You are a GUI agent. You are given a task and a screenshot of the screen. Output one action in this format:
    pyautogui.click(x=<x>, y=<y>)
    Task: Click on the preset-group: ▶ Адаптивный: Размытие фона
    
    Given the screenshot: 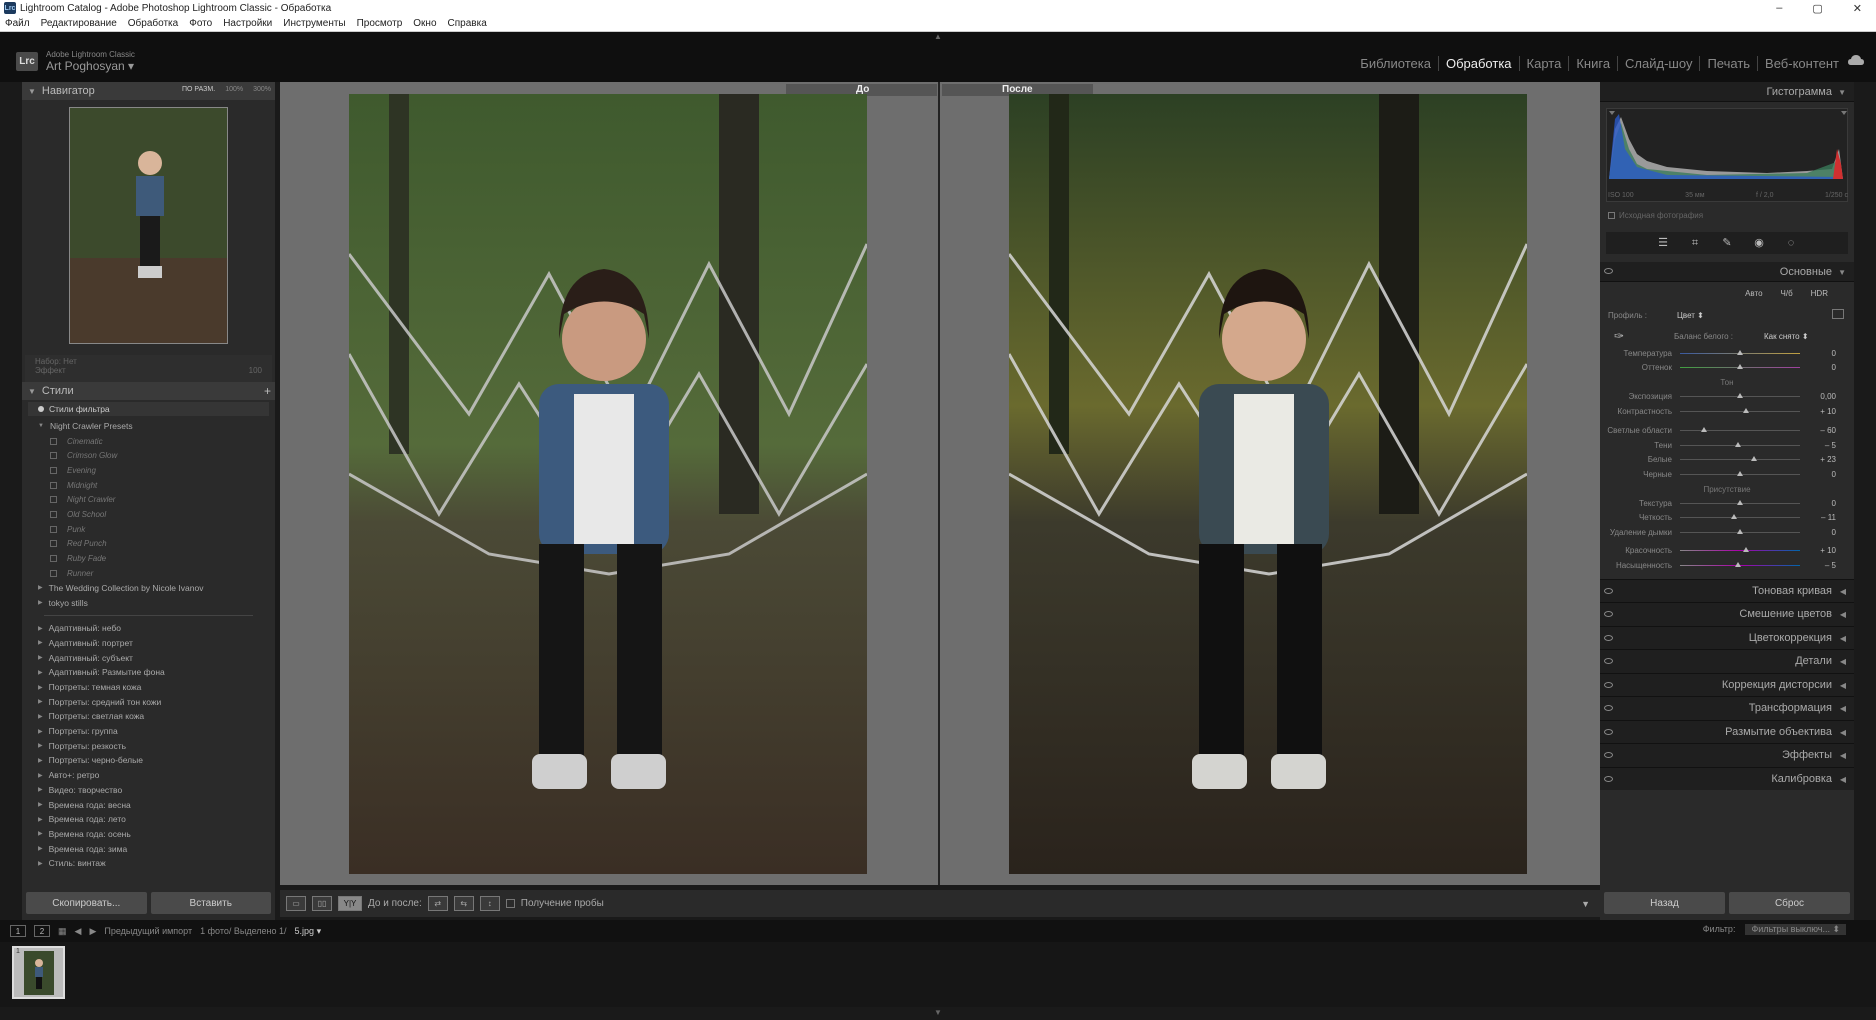 What is the action you would take?
    pyautogui.click(x=148, y=672)
    